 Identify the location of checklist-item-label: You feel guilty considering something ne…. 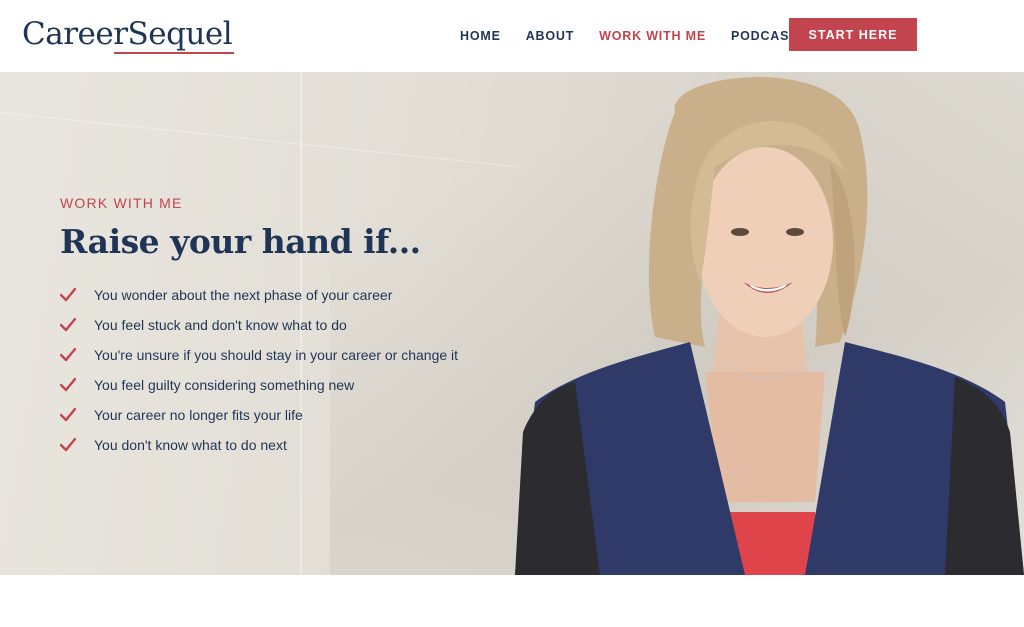
(224, 385).